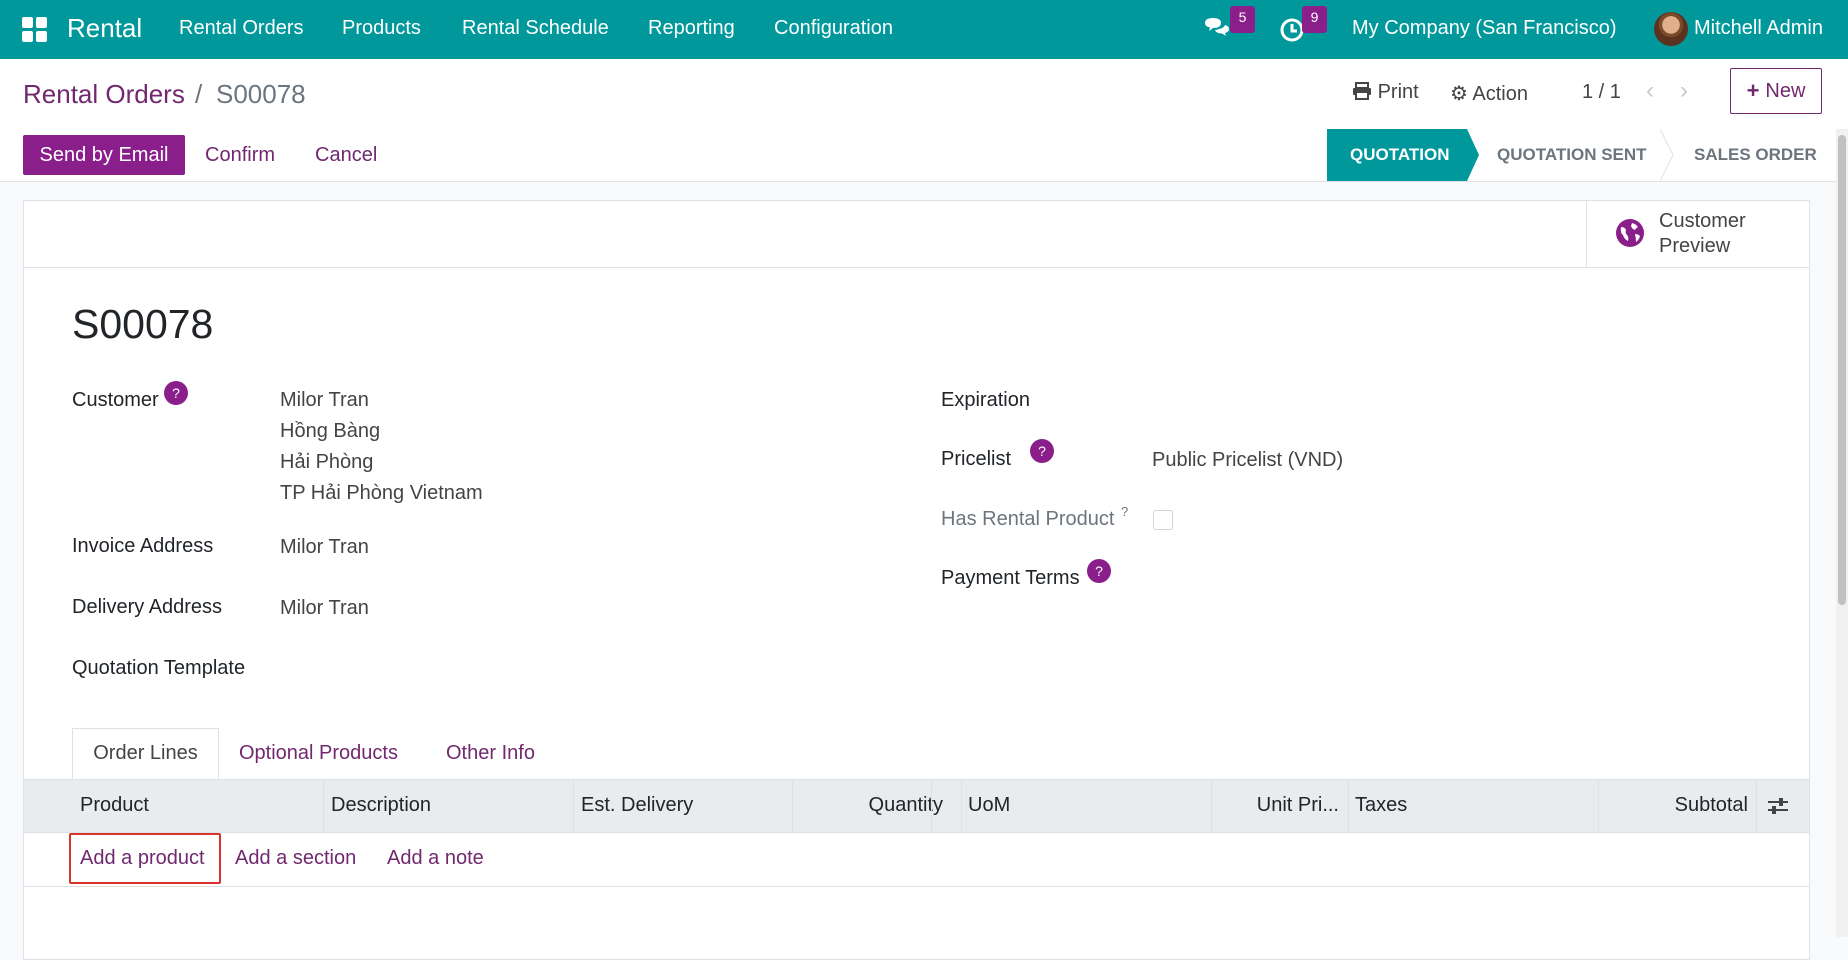 The height and width of the screenshot is (960, 1848). What do you see at coordinates (346, 155) in the screenshot?
I see `cancel-button: Cancel` at bounding box center [346, 155].